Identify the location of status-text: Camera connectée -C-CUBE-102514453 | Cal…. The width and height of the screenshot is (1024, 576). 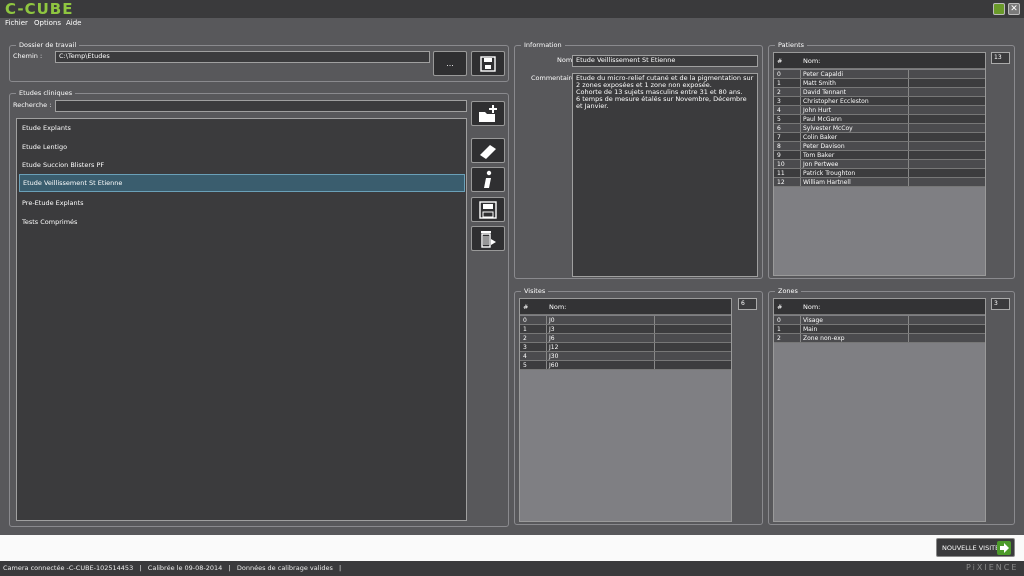
(172, 568).